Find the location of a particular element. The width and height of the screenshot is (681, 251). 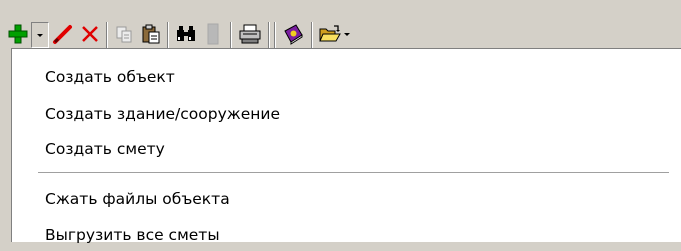

open-dropdown-button is located at coordinates (347, 34).